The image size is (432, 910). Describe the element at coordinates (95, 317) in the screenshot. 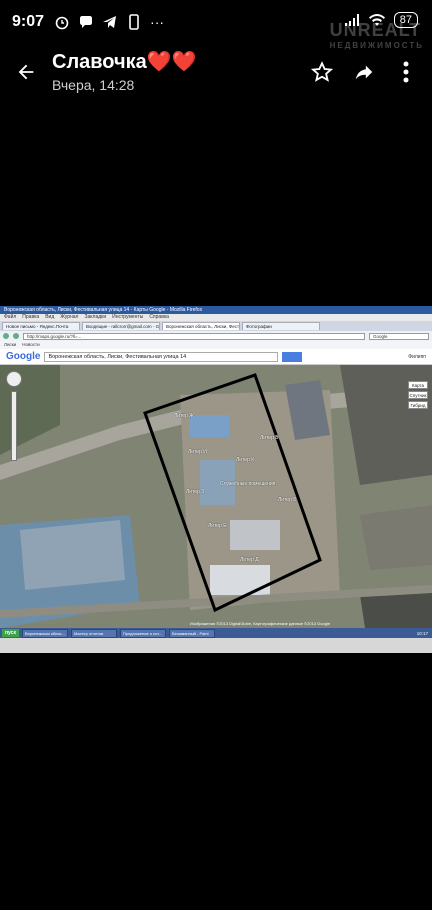

I see `menu-item: Закладки` at that location.